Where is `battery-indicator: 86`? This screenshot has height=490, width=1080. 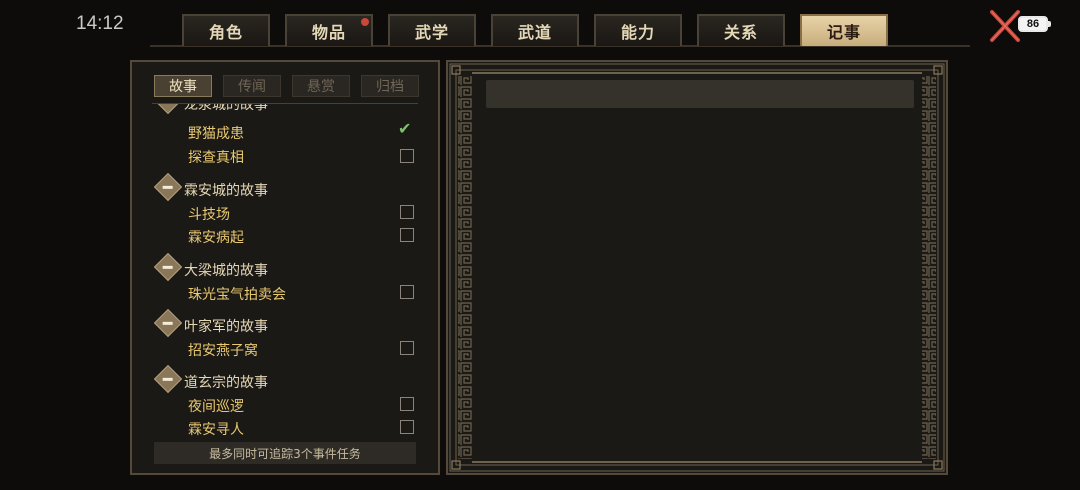
battery-indicator: 86 is located at coordinates (1033, 24).